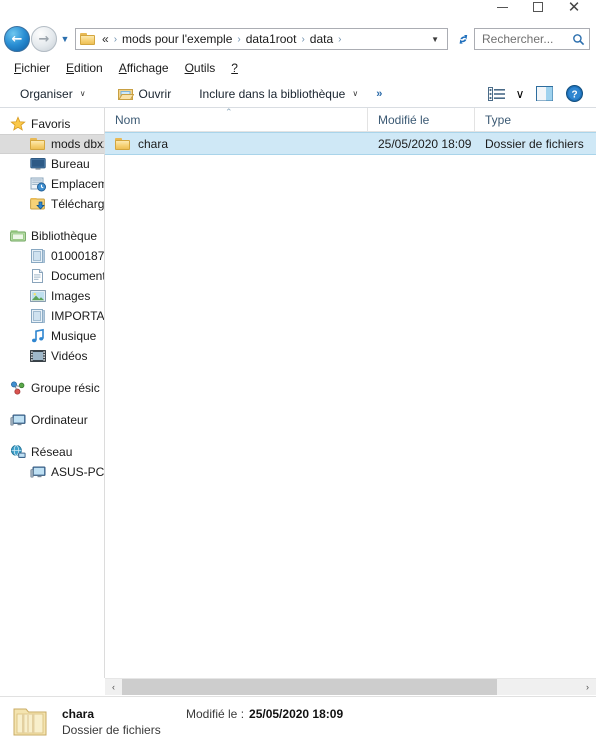 This screenshot has height=747, width=596. What do you see at coordinates (296, 714) in the screenshot?
I see `details-modified-value: 25/05/2020 18:09` at bounding box center [296, 714].